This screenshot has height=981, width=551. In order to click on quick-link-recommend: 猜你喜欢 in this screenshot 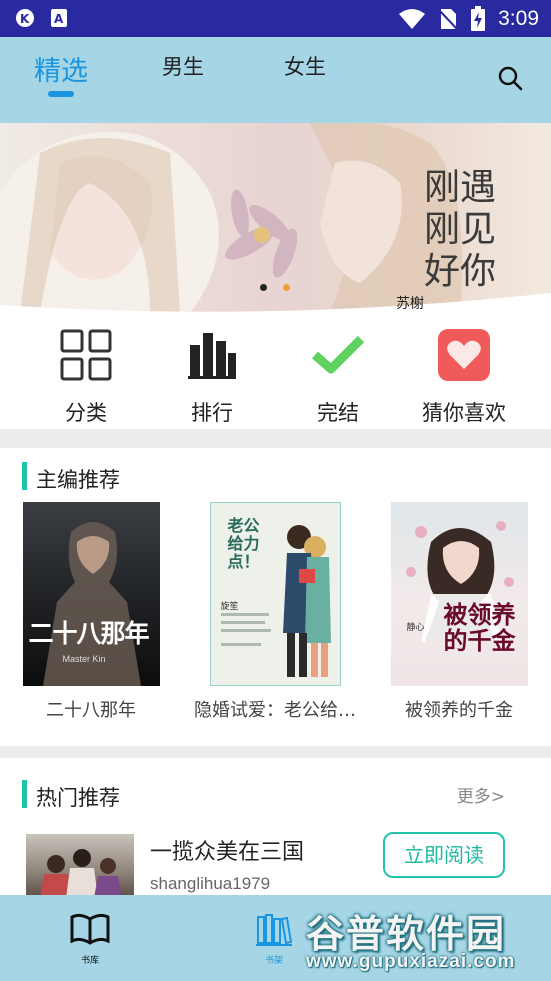, I will do `click(464, 378)`.